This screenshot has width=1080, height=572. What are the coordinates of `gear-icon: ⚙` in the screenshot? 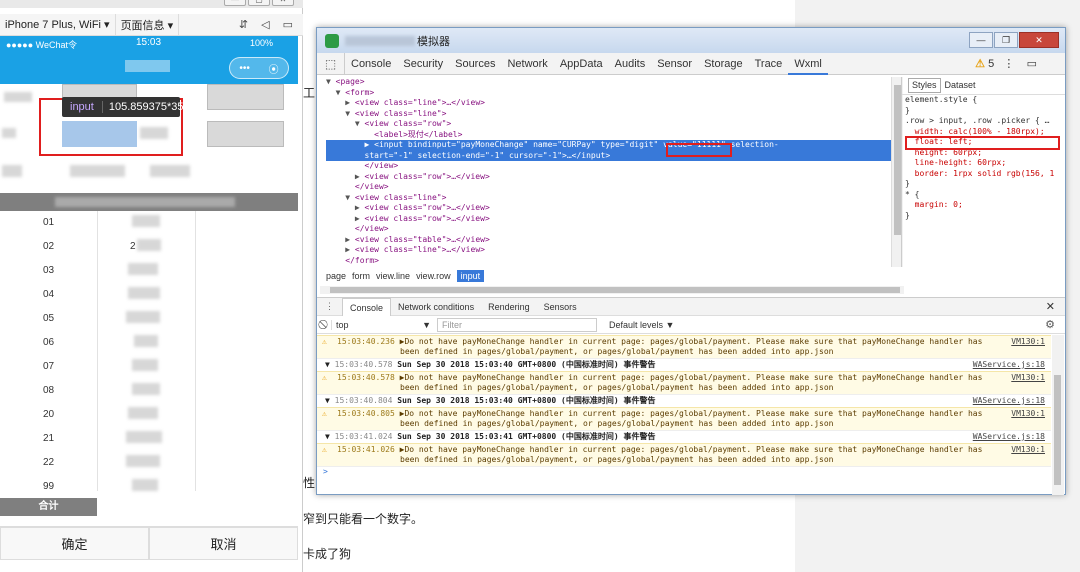 It's located at (1050, 324).